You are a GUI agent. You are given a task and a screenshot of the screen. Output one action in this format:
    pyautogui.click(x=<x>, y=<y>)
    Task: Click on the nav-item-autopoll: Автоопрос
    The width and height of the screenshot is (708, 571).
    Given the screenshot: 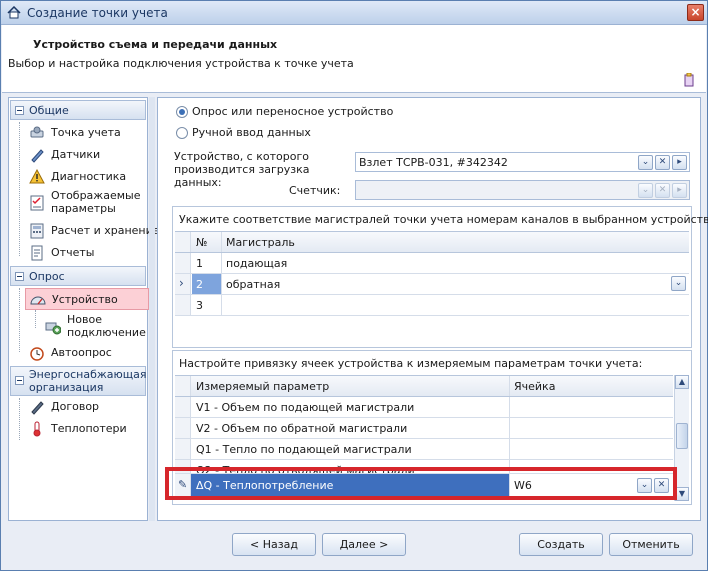 What is the action you would take?
    pyautogui.click(x=87, y=353)
    